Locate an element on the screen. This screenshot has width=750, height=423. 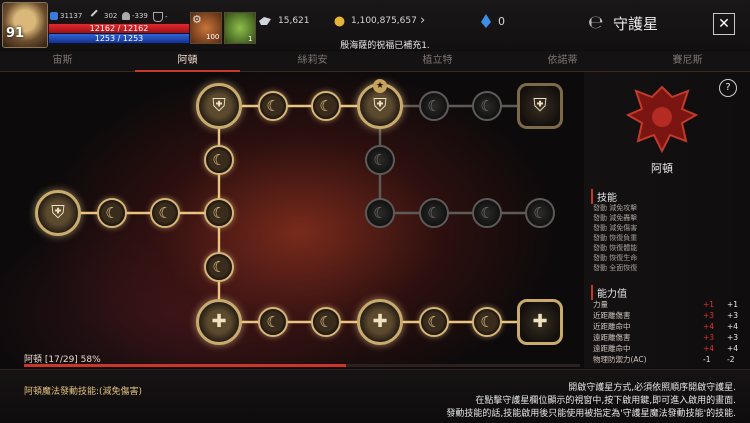
tab-aden: 阿頓 is located at coordinates (187, 61).